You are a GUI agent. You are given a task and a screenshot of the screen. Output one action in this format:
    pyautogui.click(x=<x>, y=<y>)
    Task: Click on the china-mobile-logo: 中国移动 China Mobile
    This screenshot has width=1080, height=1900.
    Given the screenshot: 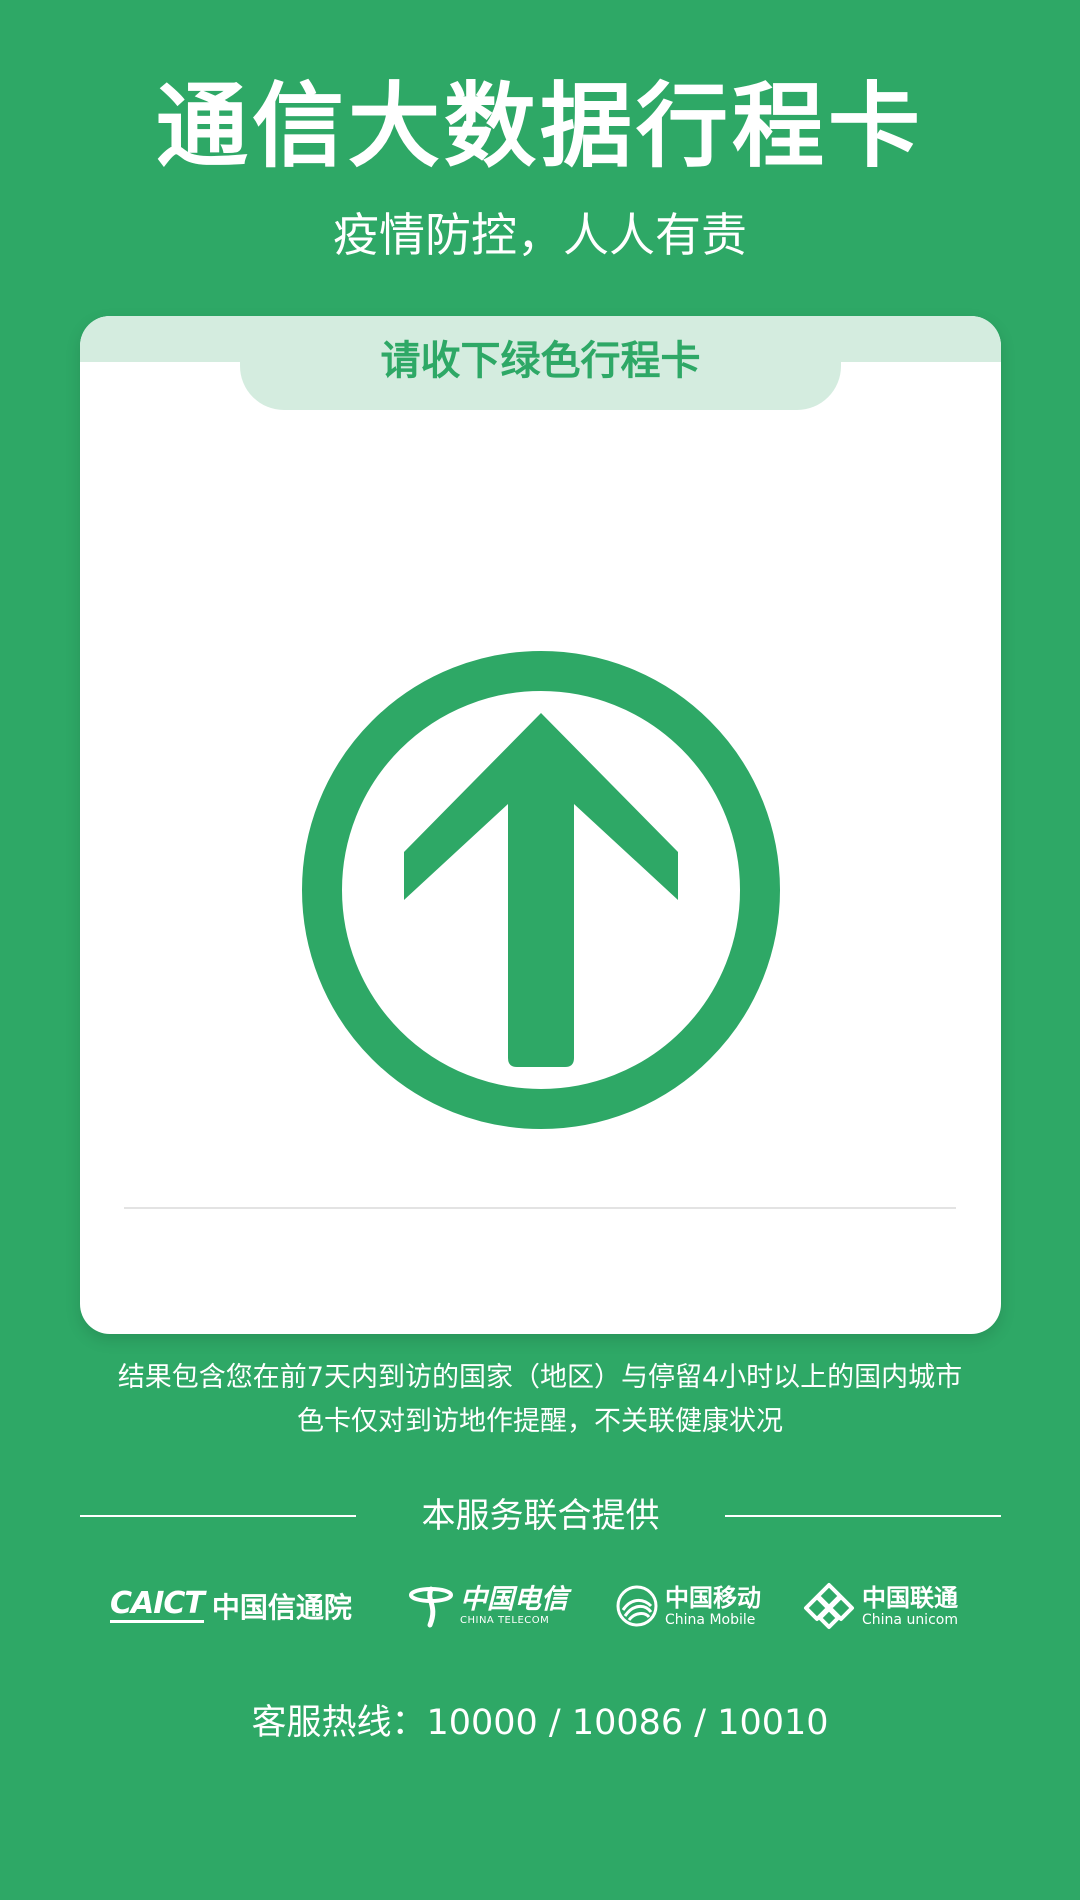 What is the action you would take?
    pyautogui.click(x=690, y=1606)
    